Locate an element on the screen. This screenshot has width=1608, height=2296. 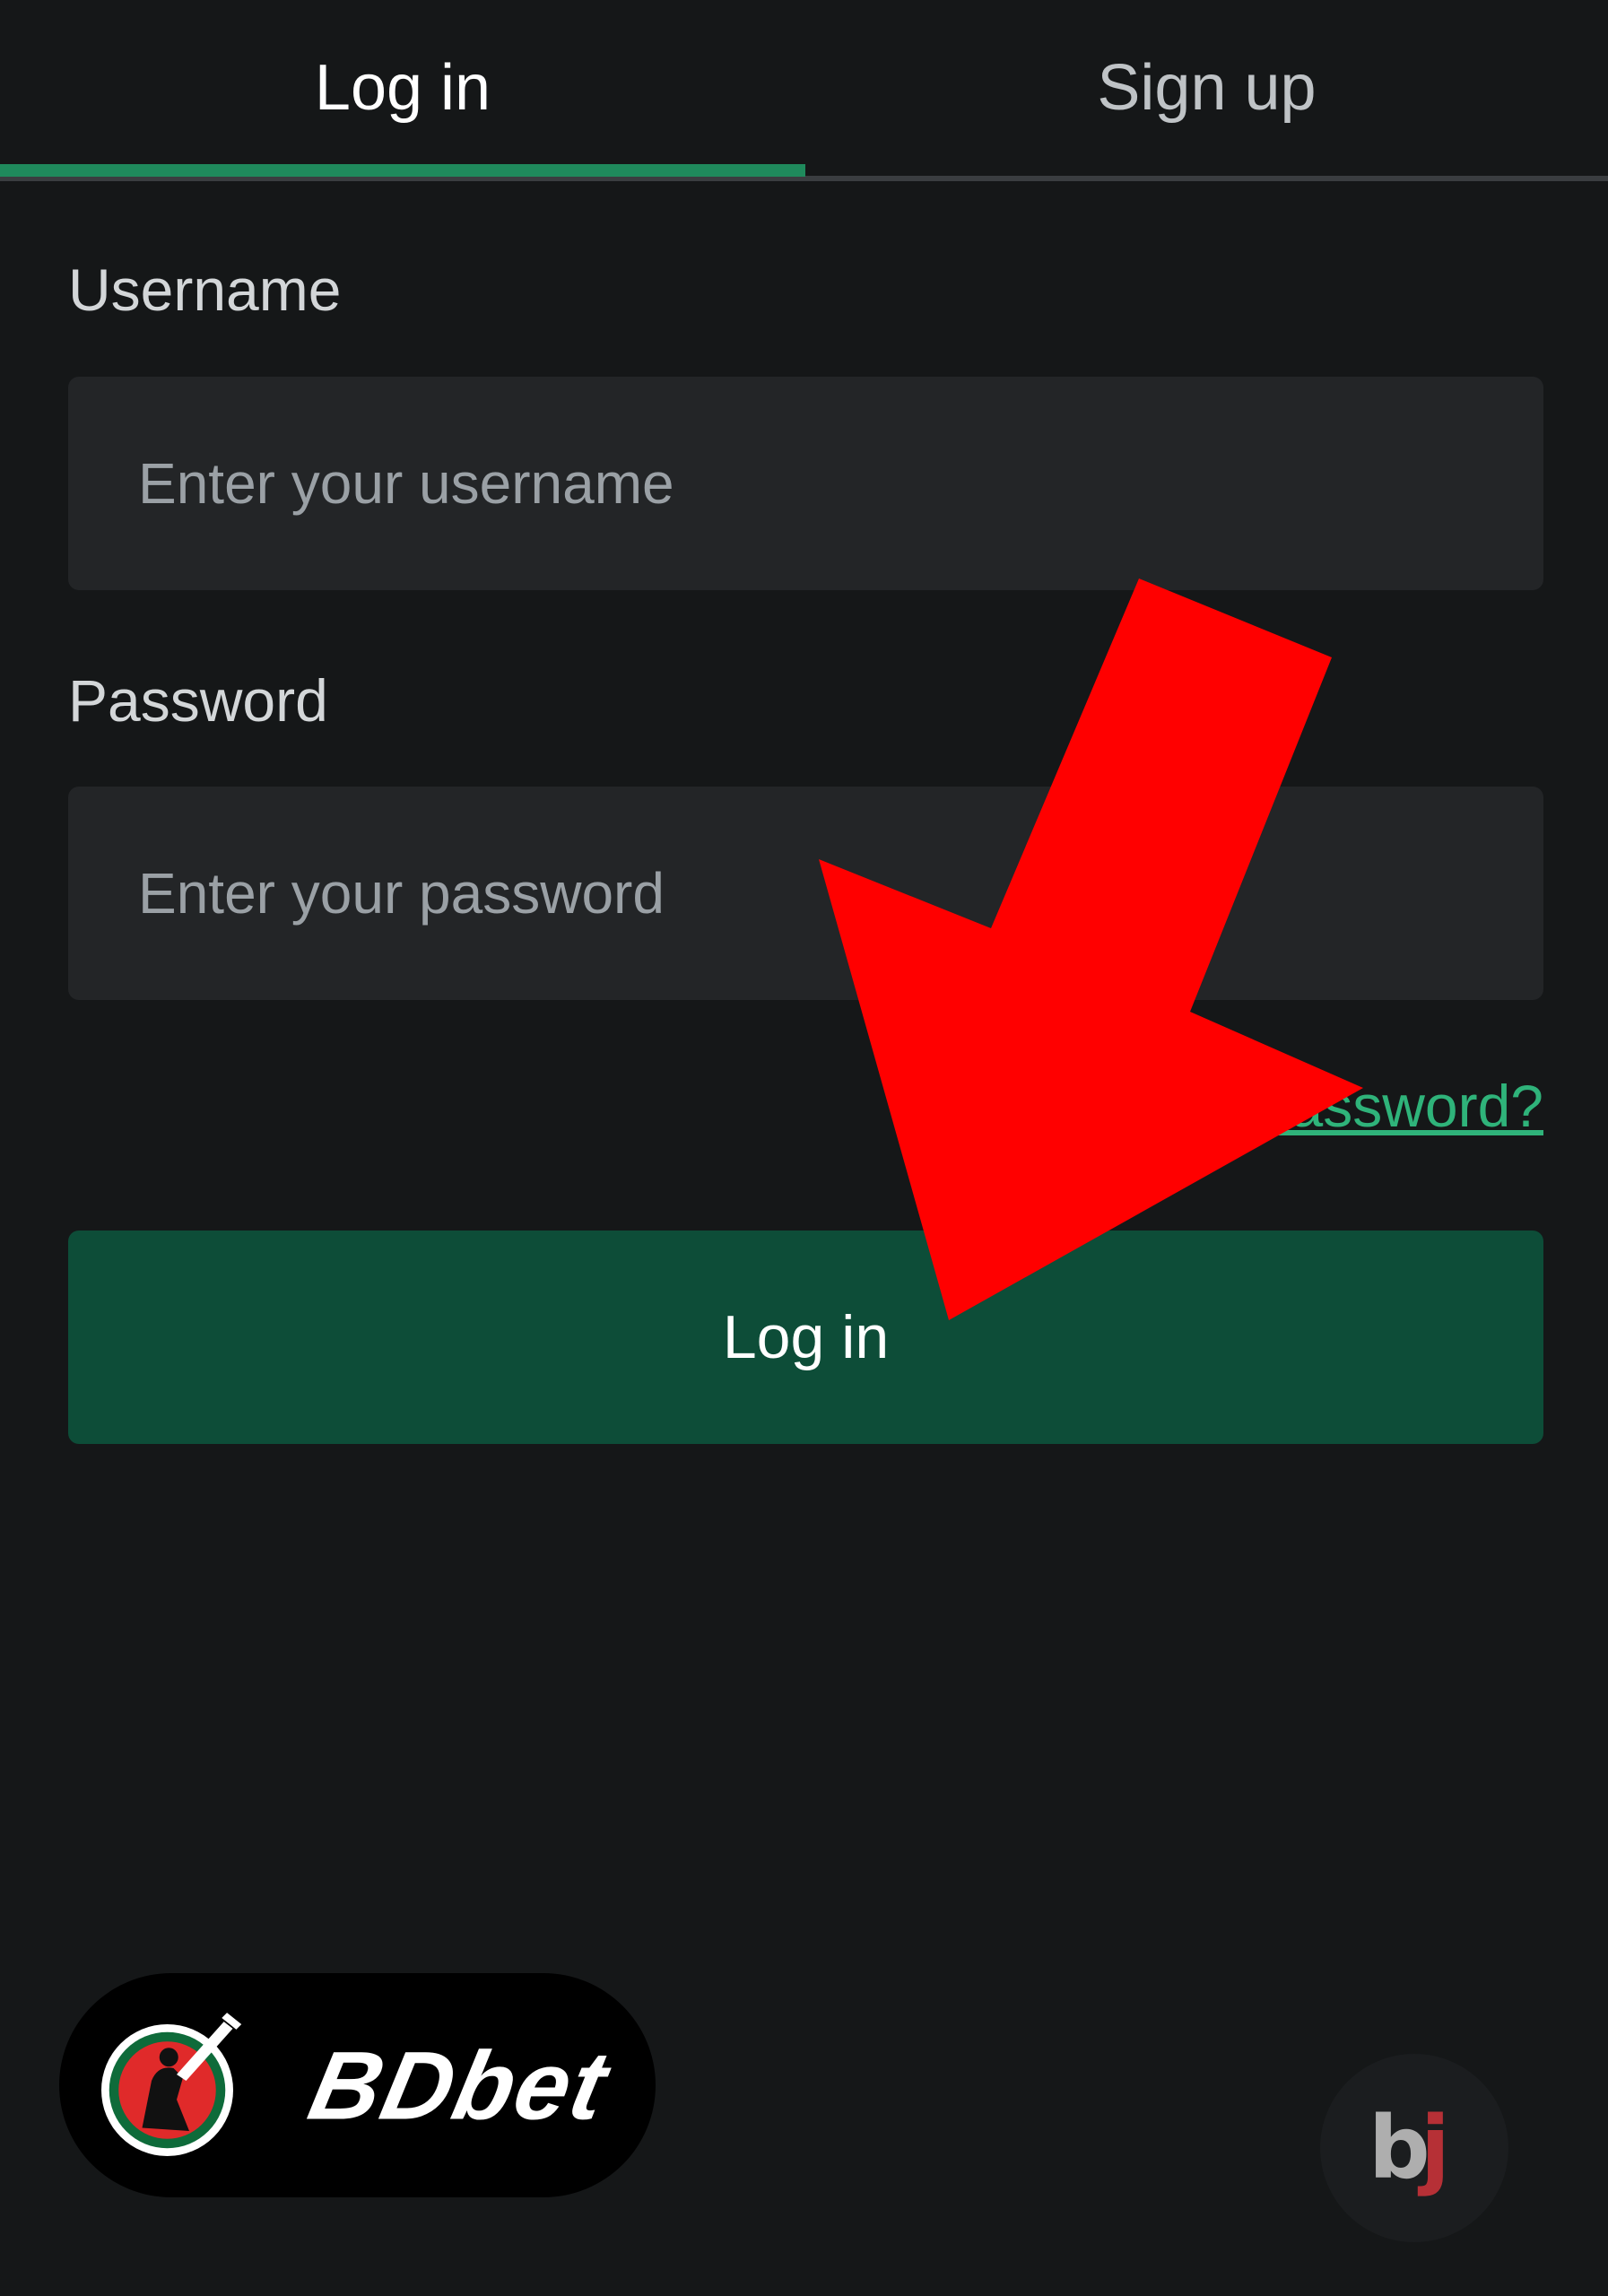
password-field-box is located at coordinates (806, 893).